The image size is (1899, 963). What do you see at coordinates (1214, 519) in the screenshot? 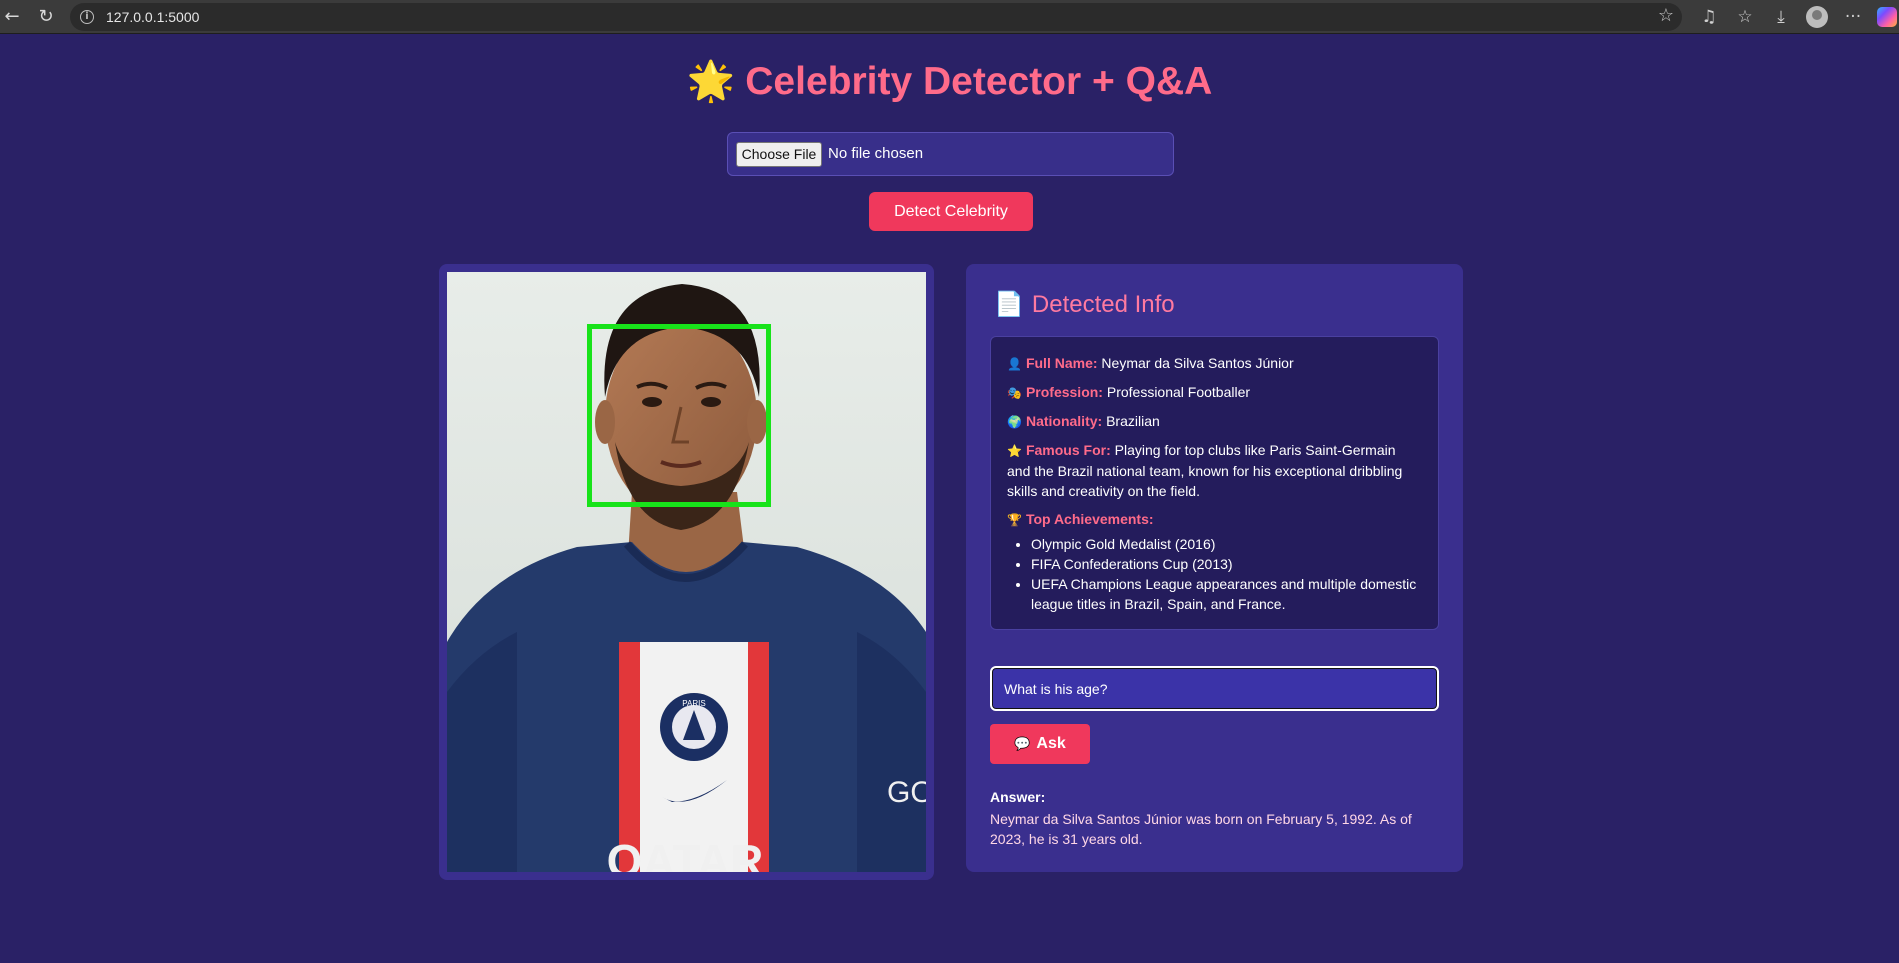
I see `achievements-row: 🏆 Top Achievements:` at bounding box center [1214, 519].